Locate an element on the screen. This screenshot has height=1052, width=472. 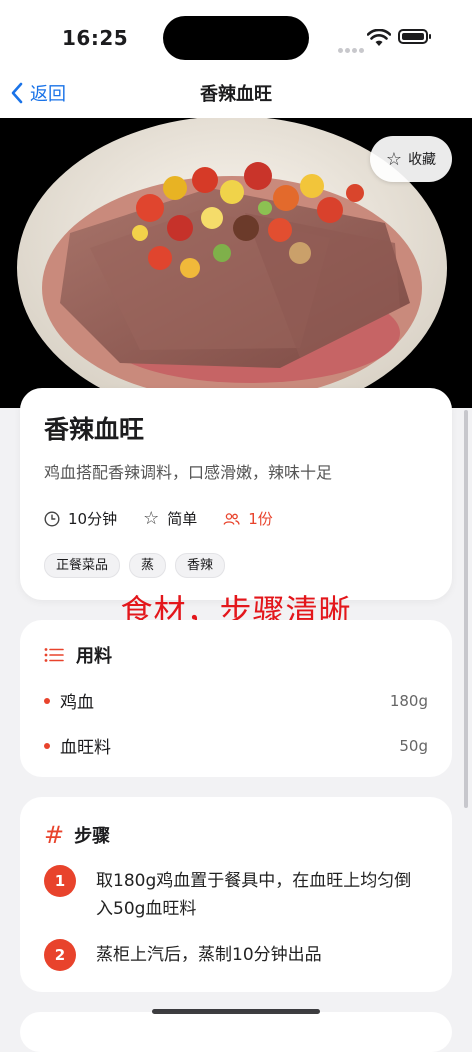
step-item: 2 蒸柜上汽后，蒸制10分钟出品 is located at coordinates (236, 955).